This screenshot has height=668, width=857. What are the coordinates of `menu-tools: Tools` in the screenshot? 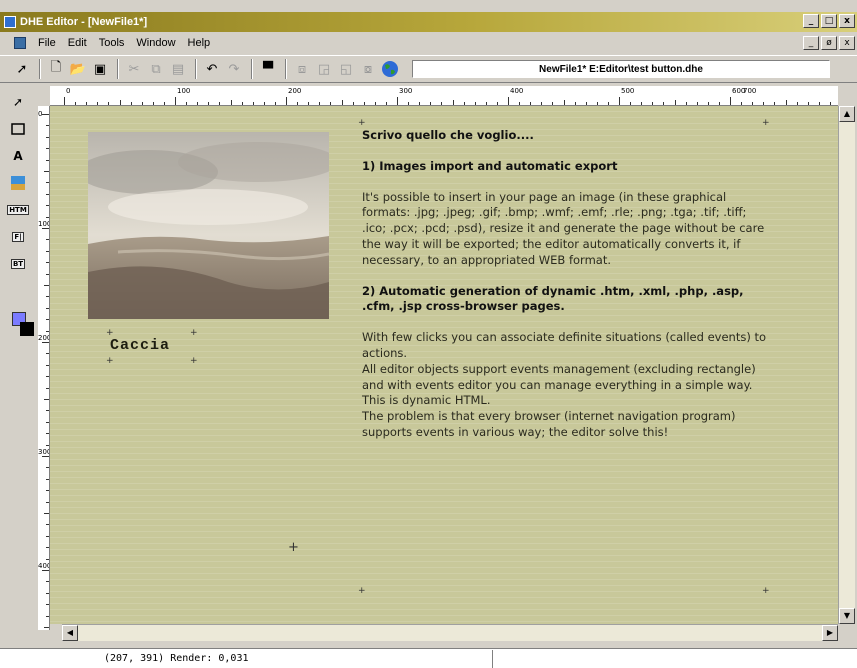 It's located at (112, 43).